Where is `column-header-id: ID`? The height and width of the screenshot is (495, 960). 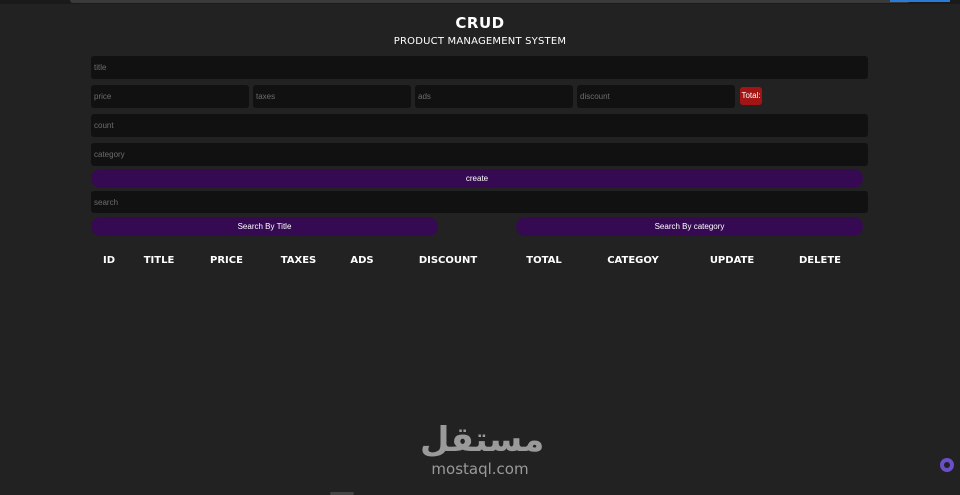 column-header-id: ID is located at coordinates (109, 260).